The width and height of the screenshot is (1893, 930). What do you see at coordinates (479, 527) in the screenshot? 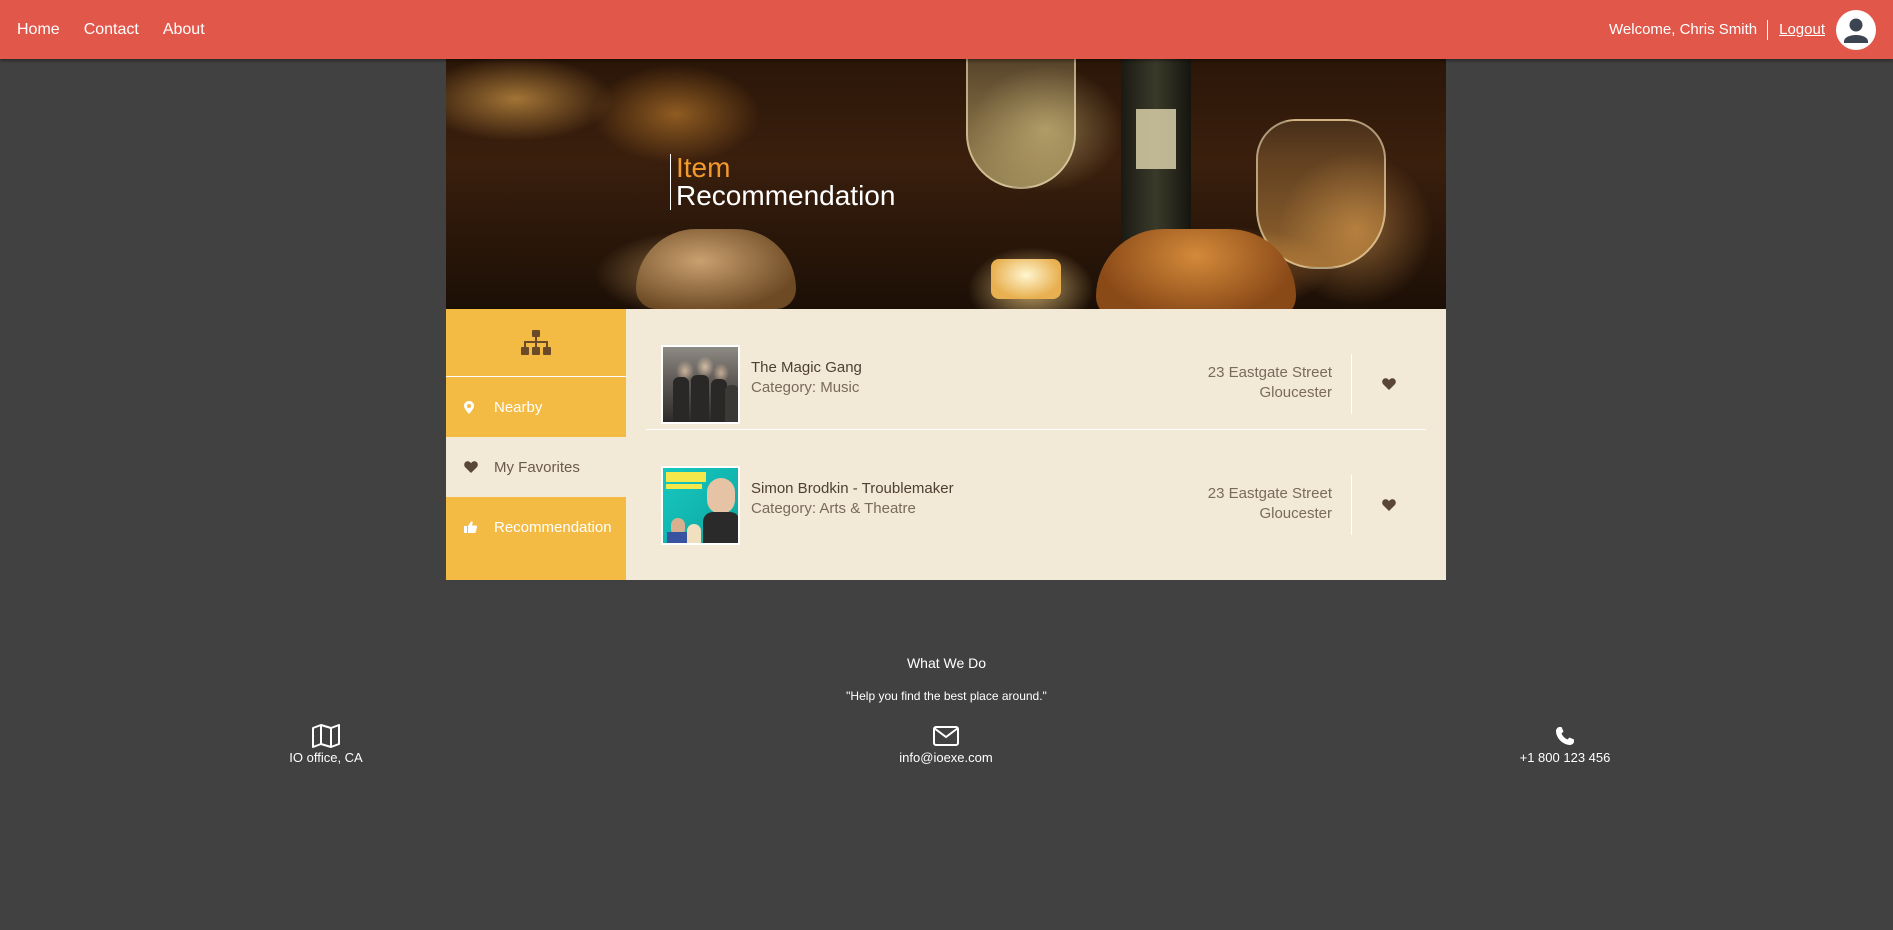
I see `thumbs-up-icon` at bounding box center [479, 527].